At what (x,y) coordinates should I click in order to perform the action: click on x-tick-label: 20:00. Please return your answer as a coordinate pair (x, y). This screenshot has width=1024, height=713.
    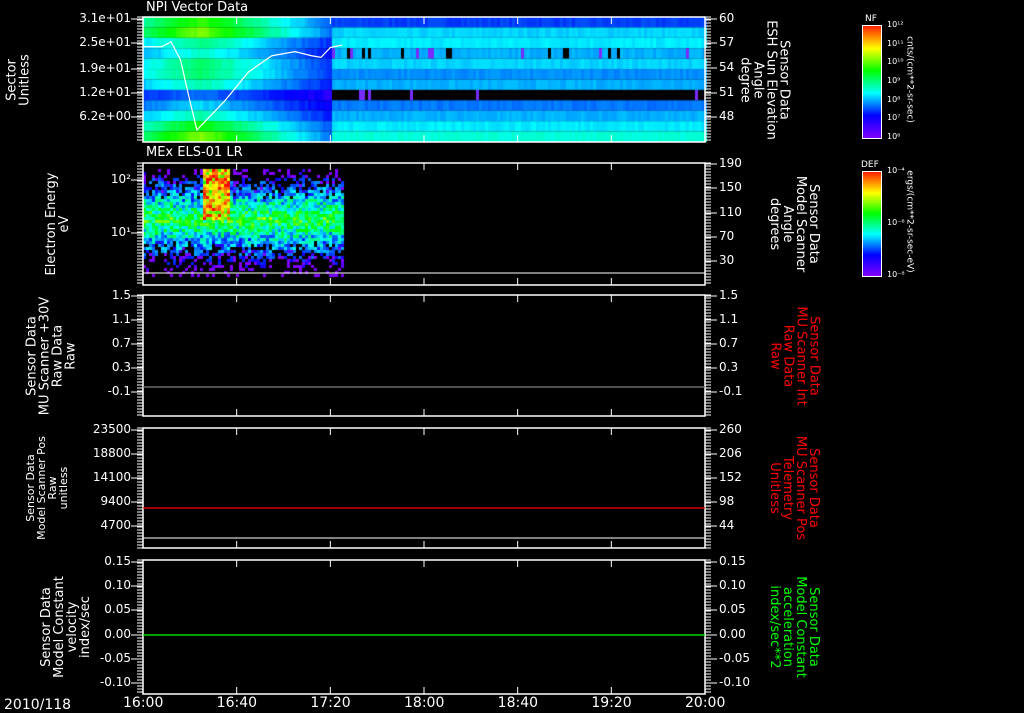
    Looking at the image, I should click on (705, 703).